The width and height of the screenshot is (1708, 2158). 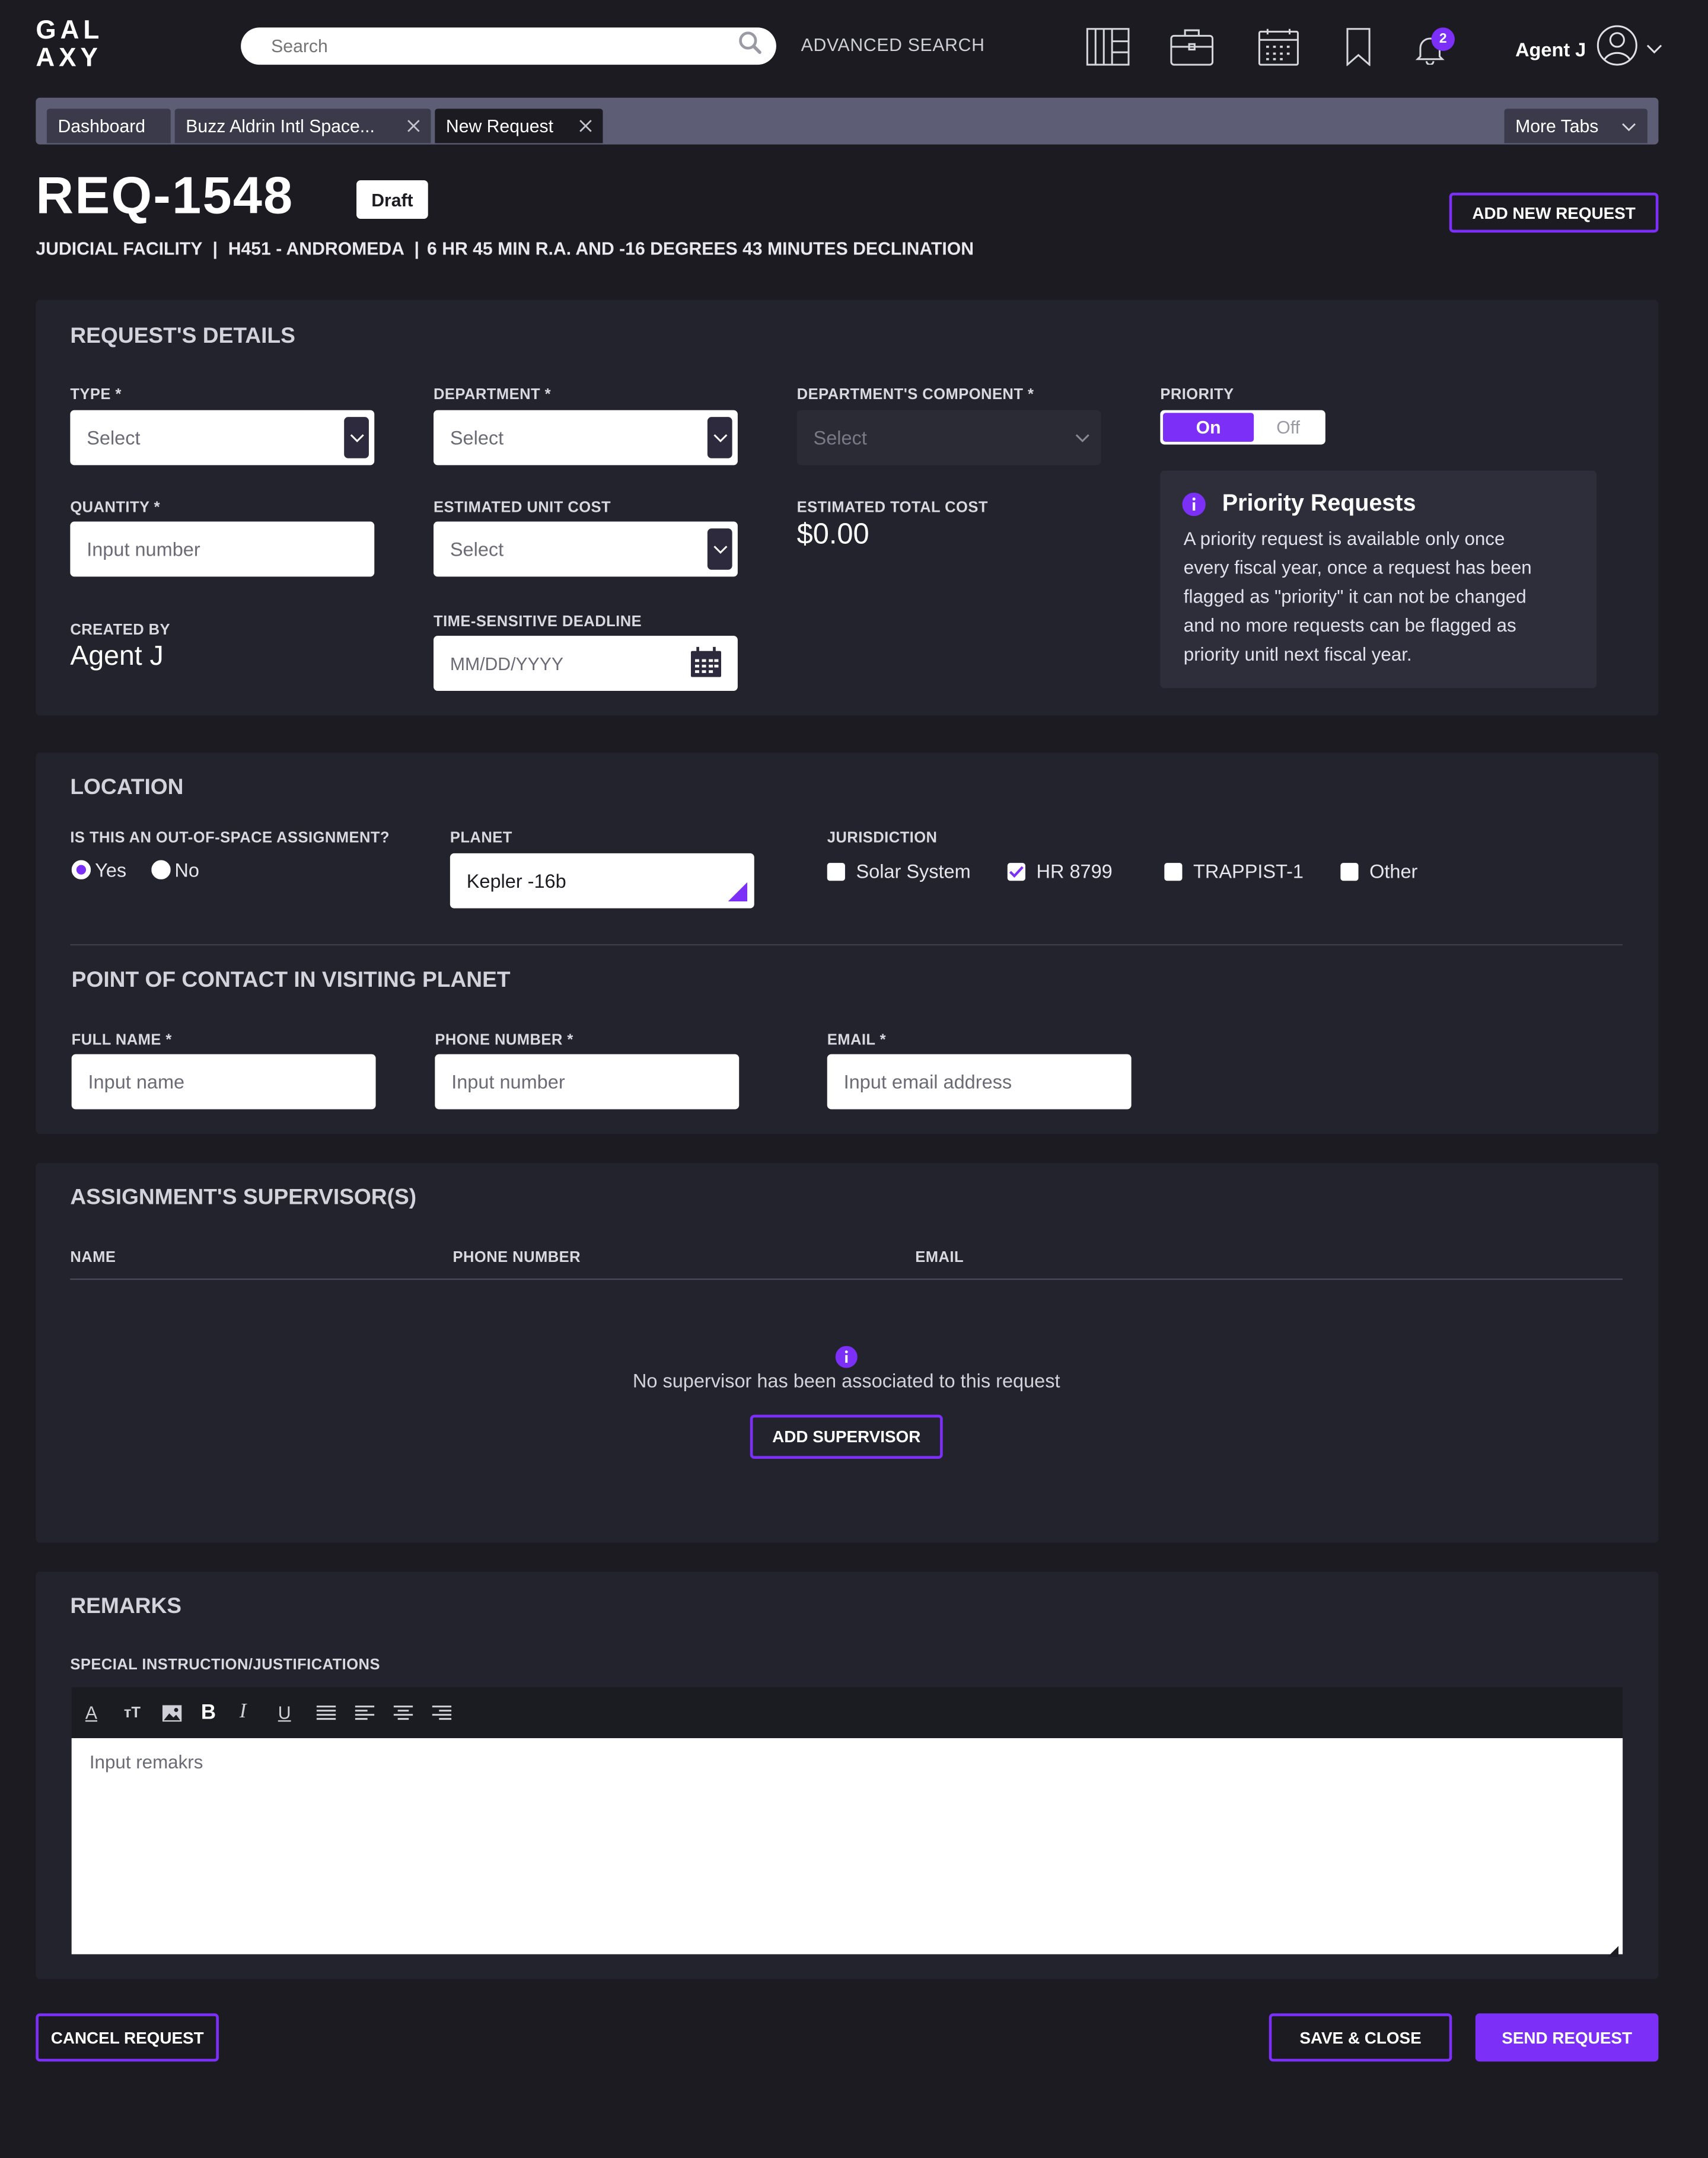 I want to click on total-cost-value: $0.00, so click(x=833, y=534).